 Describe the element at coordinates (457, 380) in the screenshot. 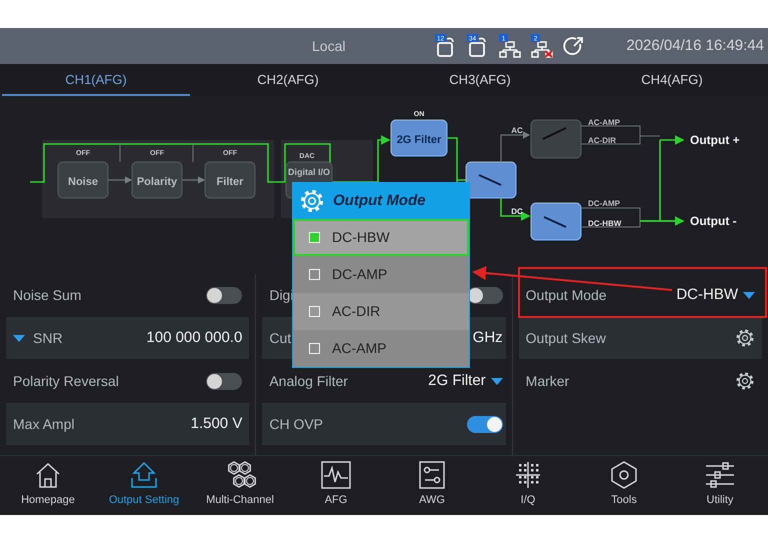

I see `select-value: 2G Filter` at that location.